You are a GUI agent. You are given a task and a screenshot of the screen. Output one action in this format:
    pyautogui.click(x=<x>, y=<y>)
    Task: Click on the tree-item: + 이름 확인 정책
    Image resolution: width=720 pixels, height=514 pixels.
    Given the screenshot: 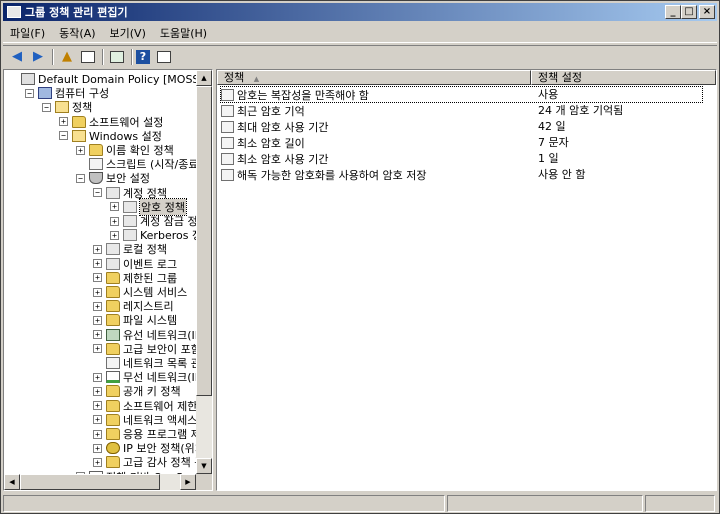 What is the action you would take?
    pyautogui.click(x=125, y=150)
    